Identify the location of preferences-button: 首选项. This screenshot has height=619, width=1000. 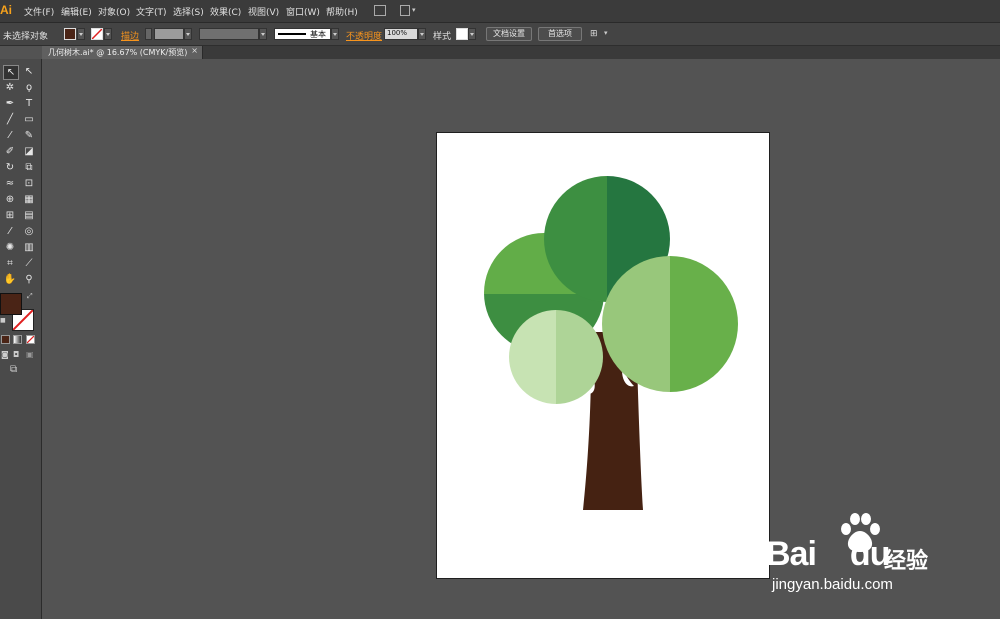
(560, 34).